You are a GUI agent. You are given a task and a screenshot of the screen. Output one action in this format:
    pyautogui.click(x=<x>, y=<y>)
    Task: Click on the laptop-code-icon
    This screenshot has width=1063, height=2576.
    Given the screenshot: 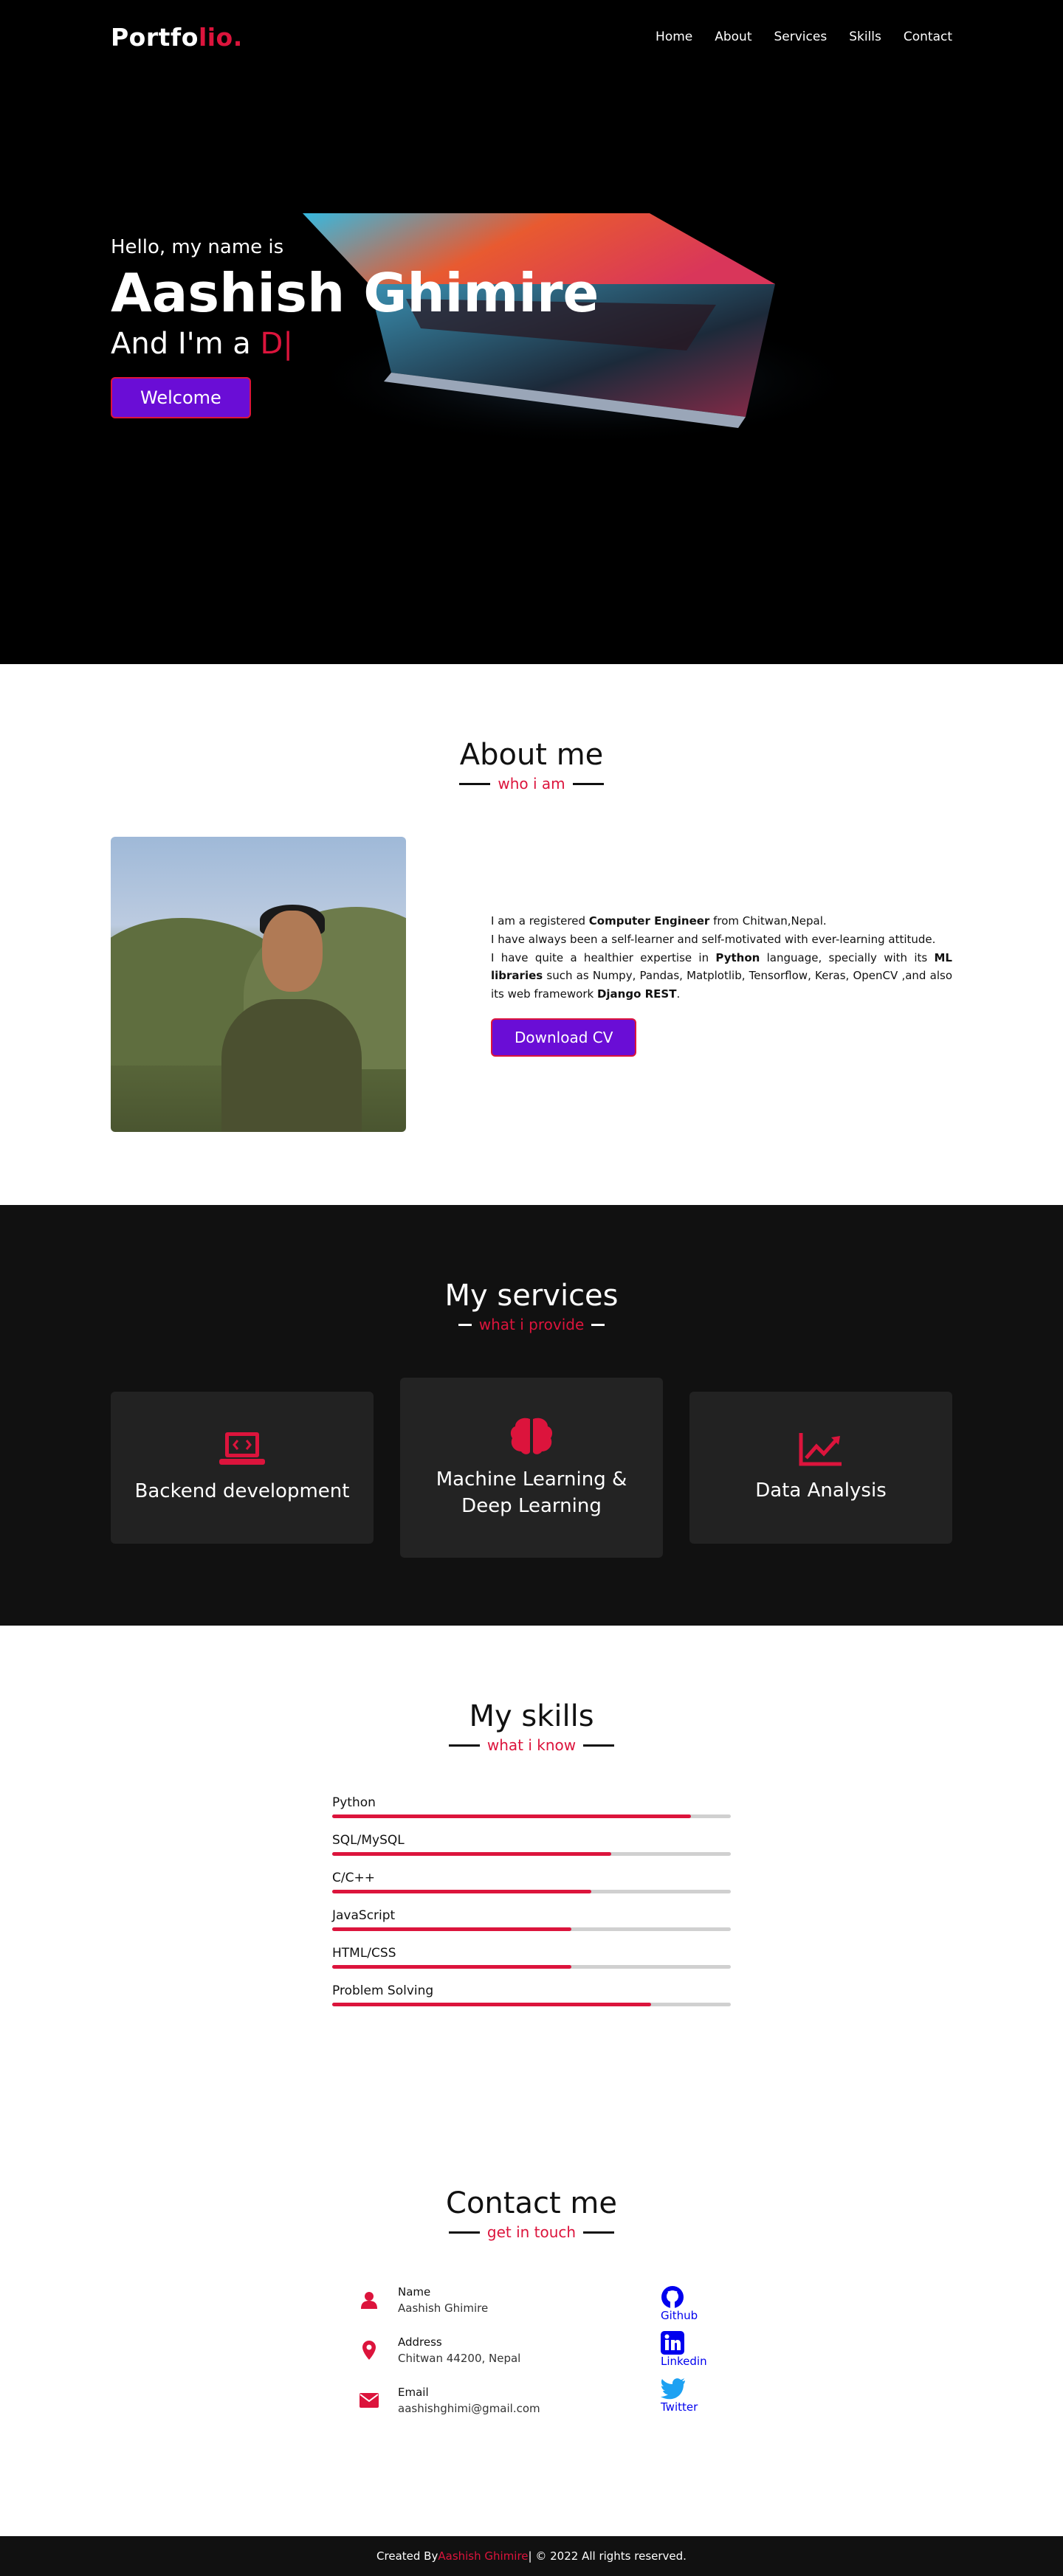 What is the action you would take?
    pyautogui.click(x=242, y=1448)
    